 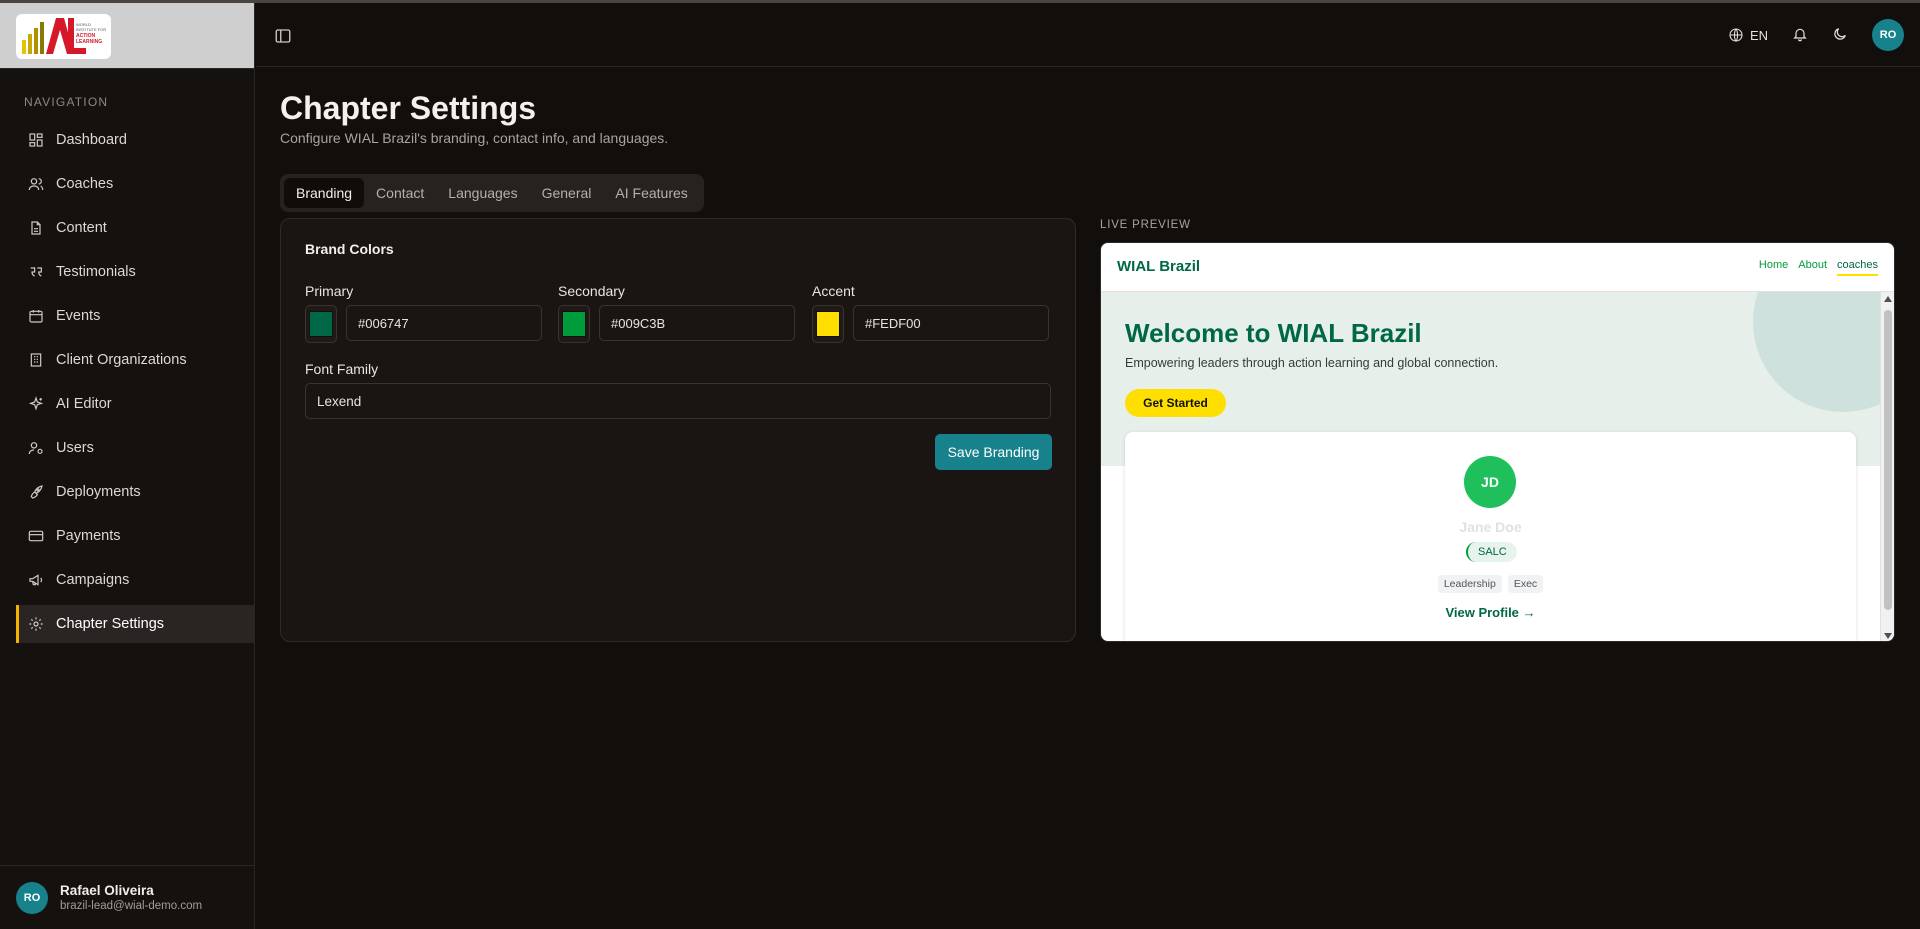 I want to click on sidebar-item-label: Testimonials, so click(x=96, y=272).